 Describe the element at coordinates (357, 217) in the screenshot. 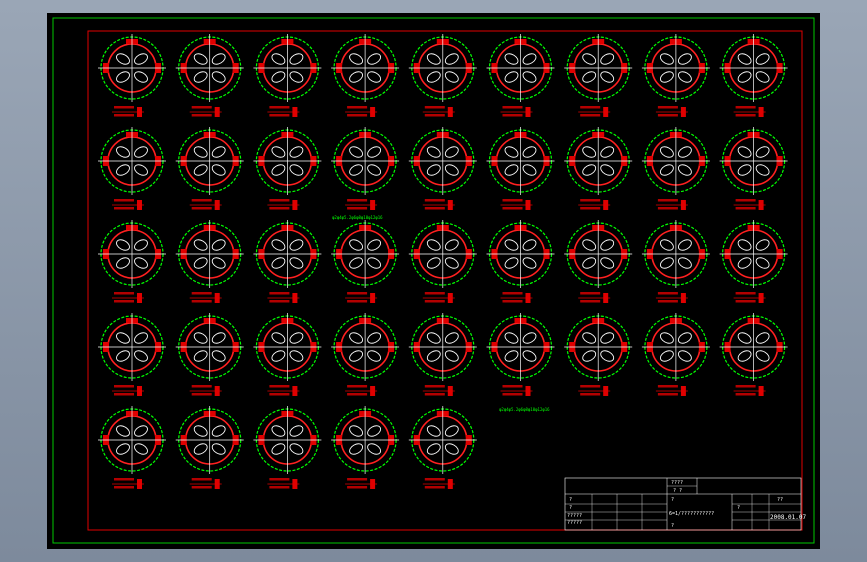

I see `note-row4: φ2φ4φ5.2φ6φ8φ10φ12φ16` at that location.